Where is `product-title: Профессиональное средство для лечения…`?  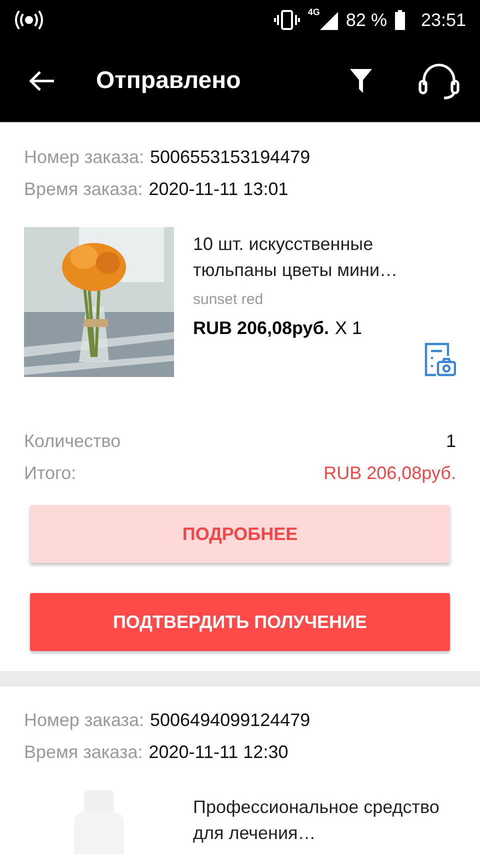 product-title: Профессиональное средство для лечения… is located at coordinates (324, 820).